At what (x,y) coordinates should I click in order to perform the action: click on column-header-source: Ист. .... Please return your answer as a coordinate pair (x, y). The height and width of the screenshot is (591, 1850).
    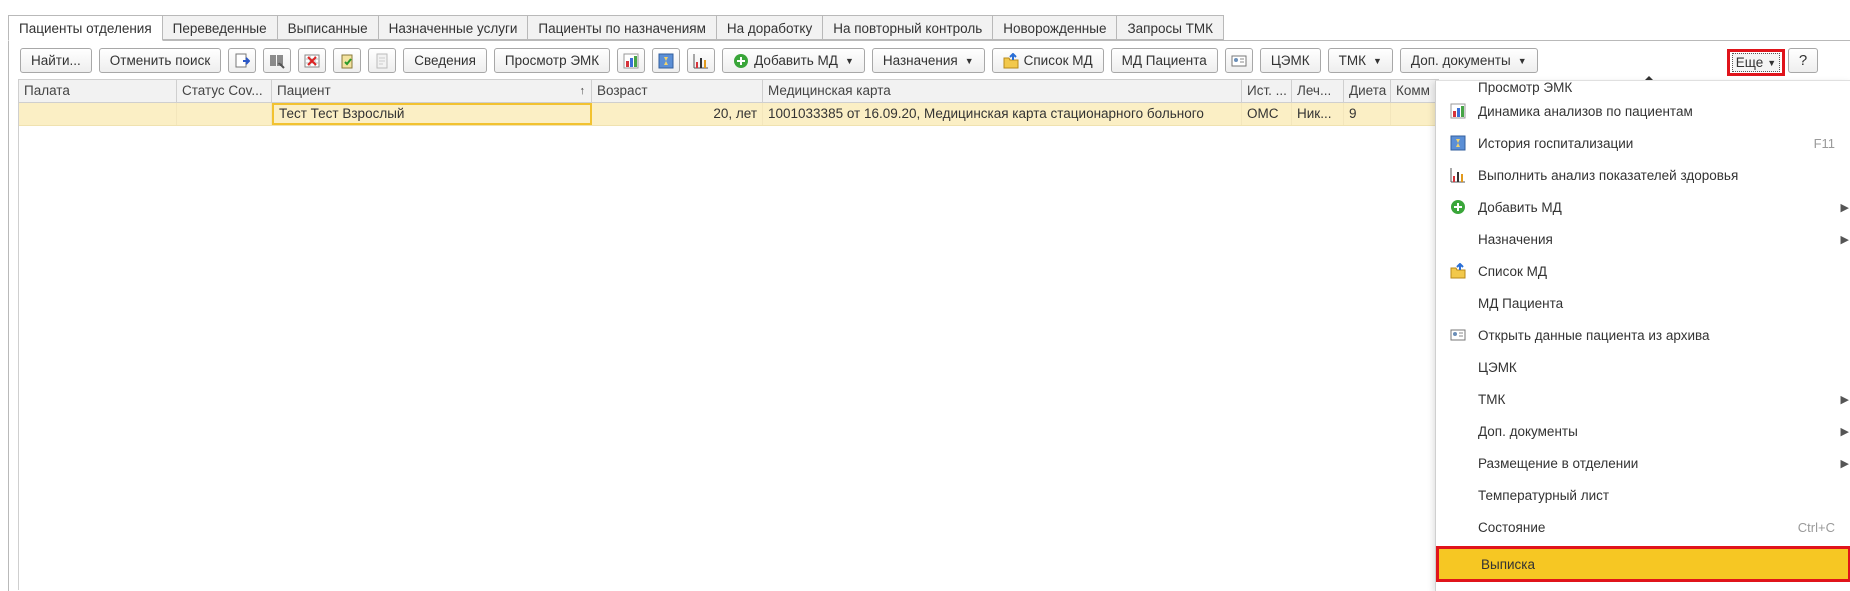
    Looking at the image, I should click on (1267, 91).